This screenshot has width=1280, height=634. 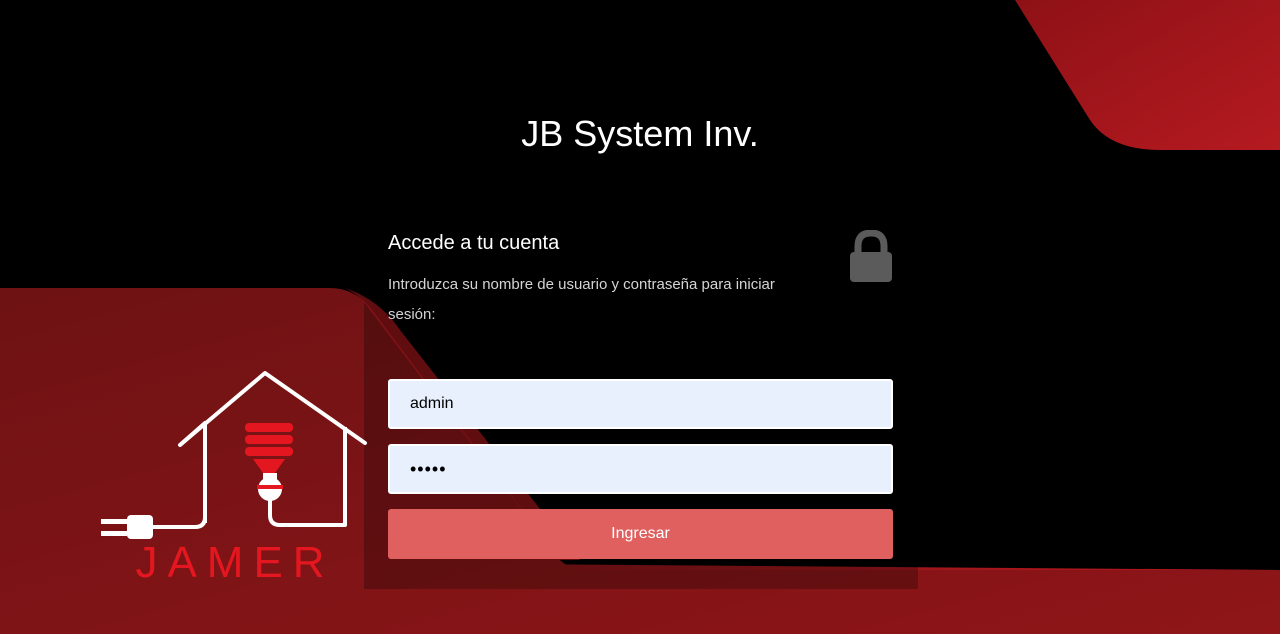 I want to click on form-heading: Accede a tu cuenta, so click(x=474, y=243).